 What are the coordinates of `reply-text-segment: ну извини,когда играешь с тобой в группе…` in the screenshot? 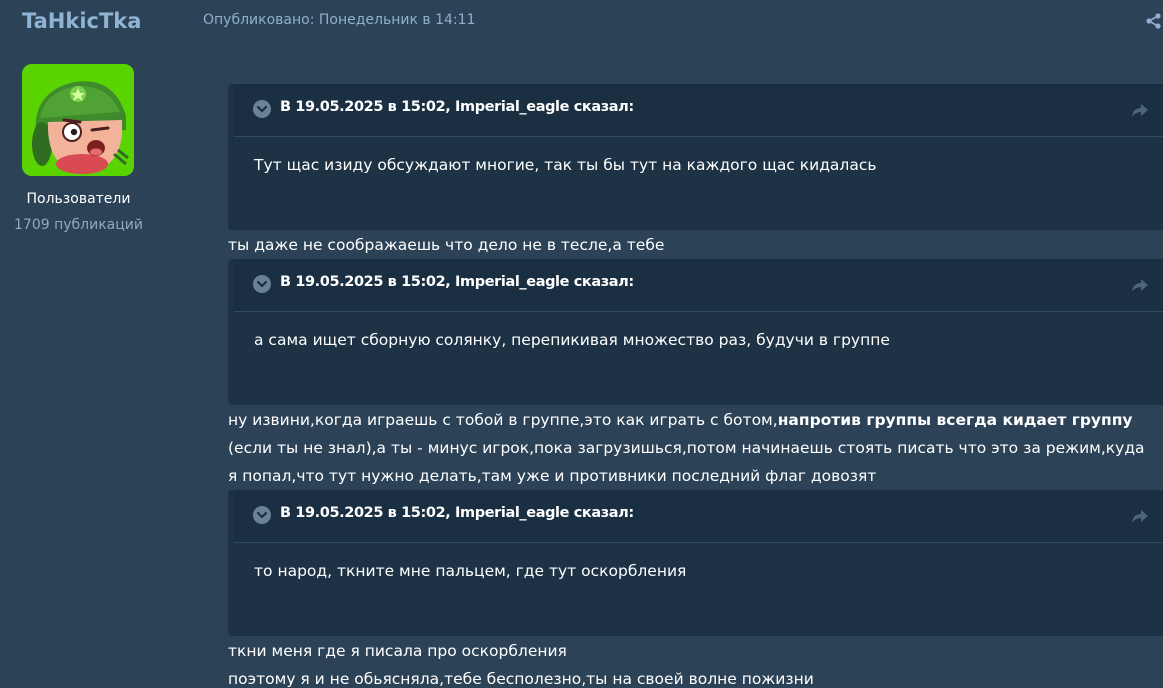 It's located at (503, 420).